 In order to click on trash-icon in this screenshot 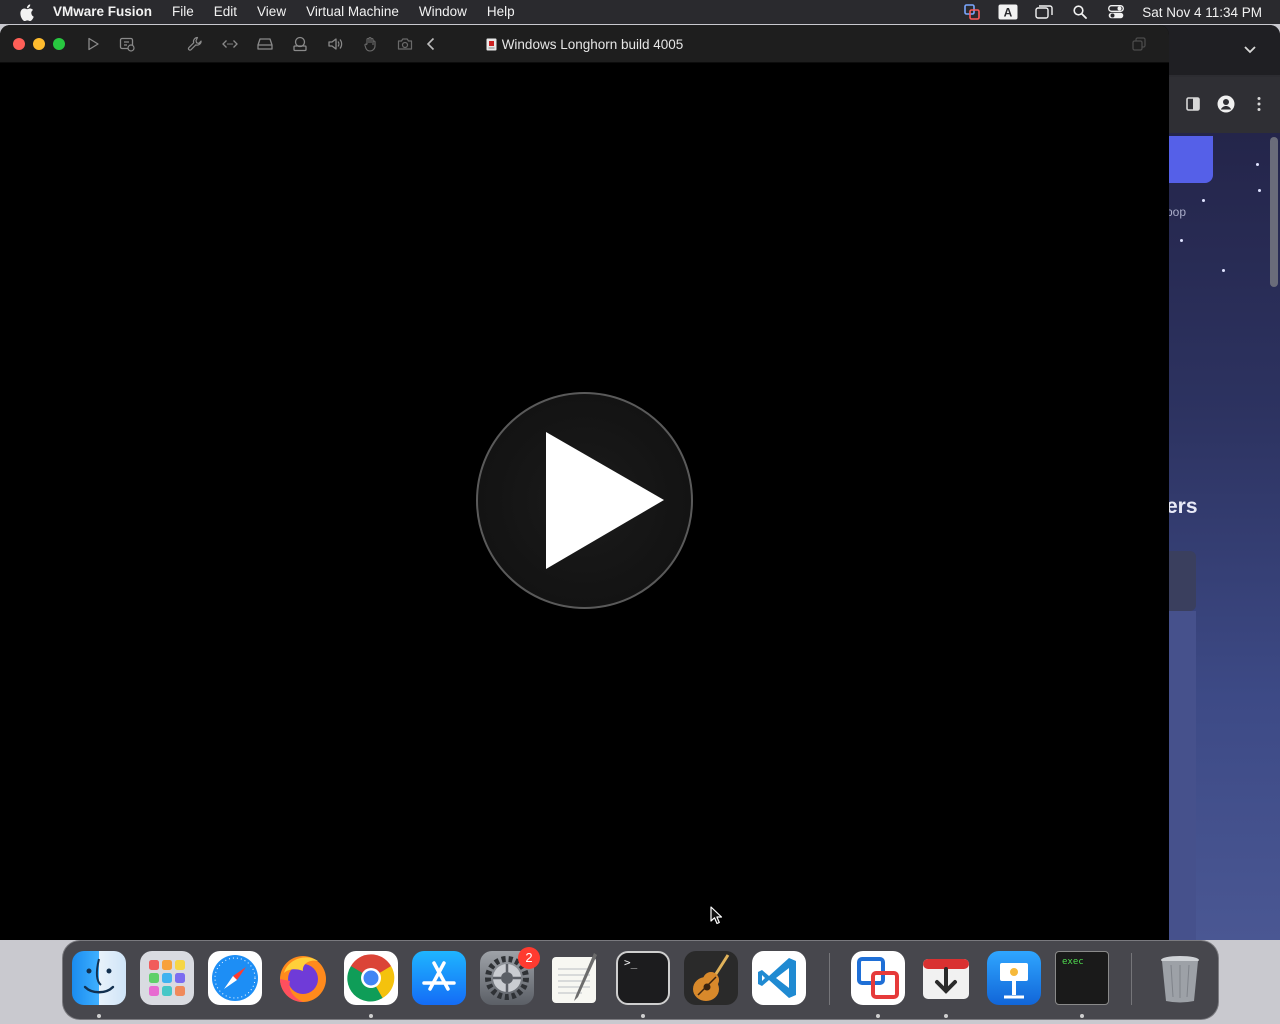, I will do `click(1180, 978)`.